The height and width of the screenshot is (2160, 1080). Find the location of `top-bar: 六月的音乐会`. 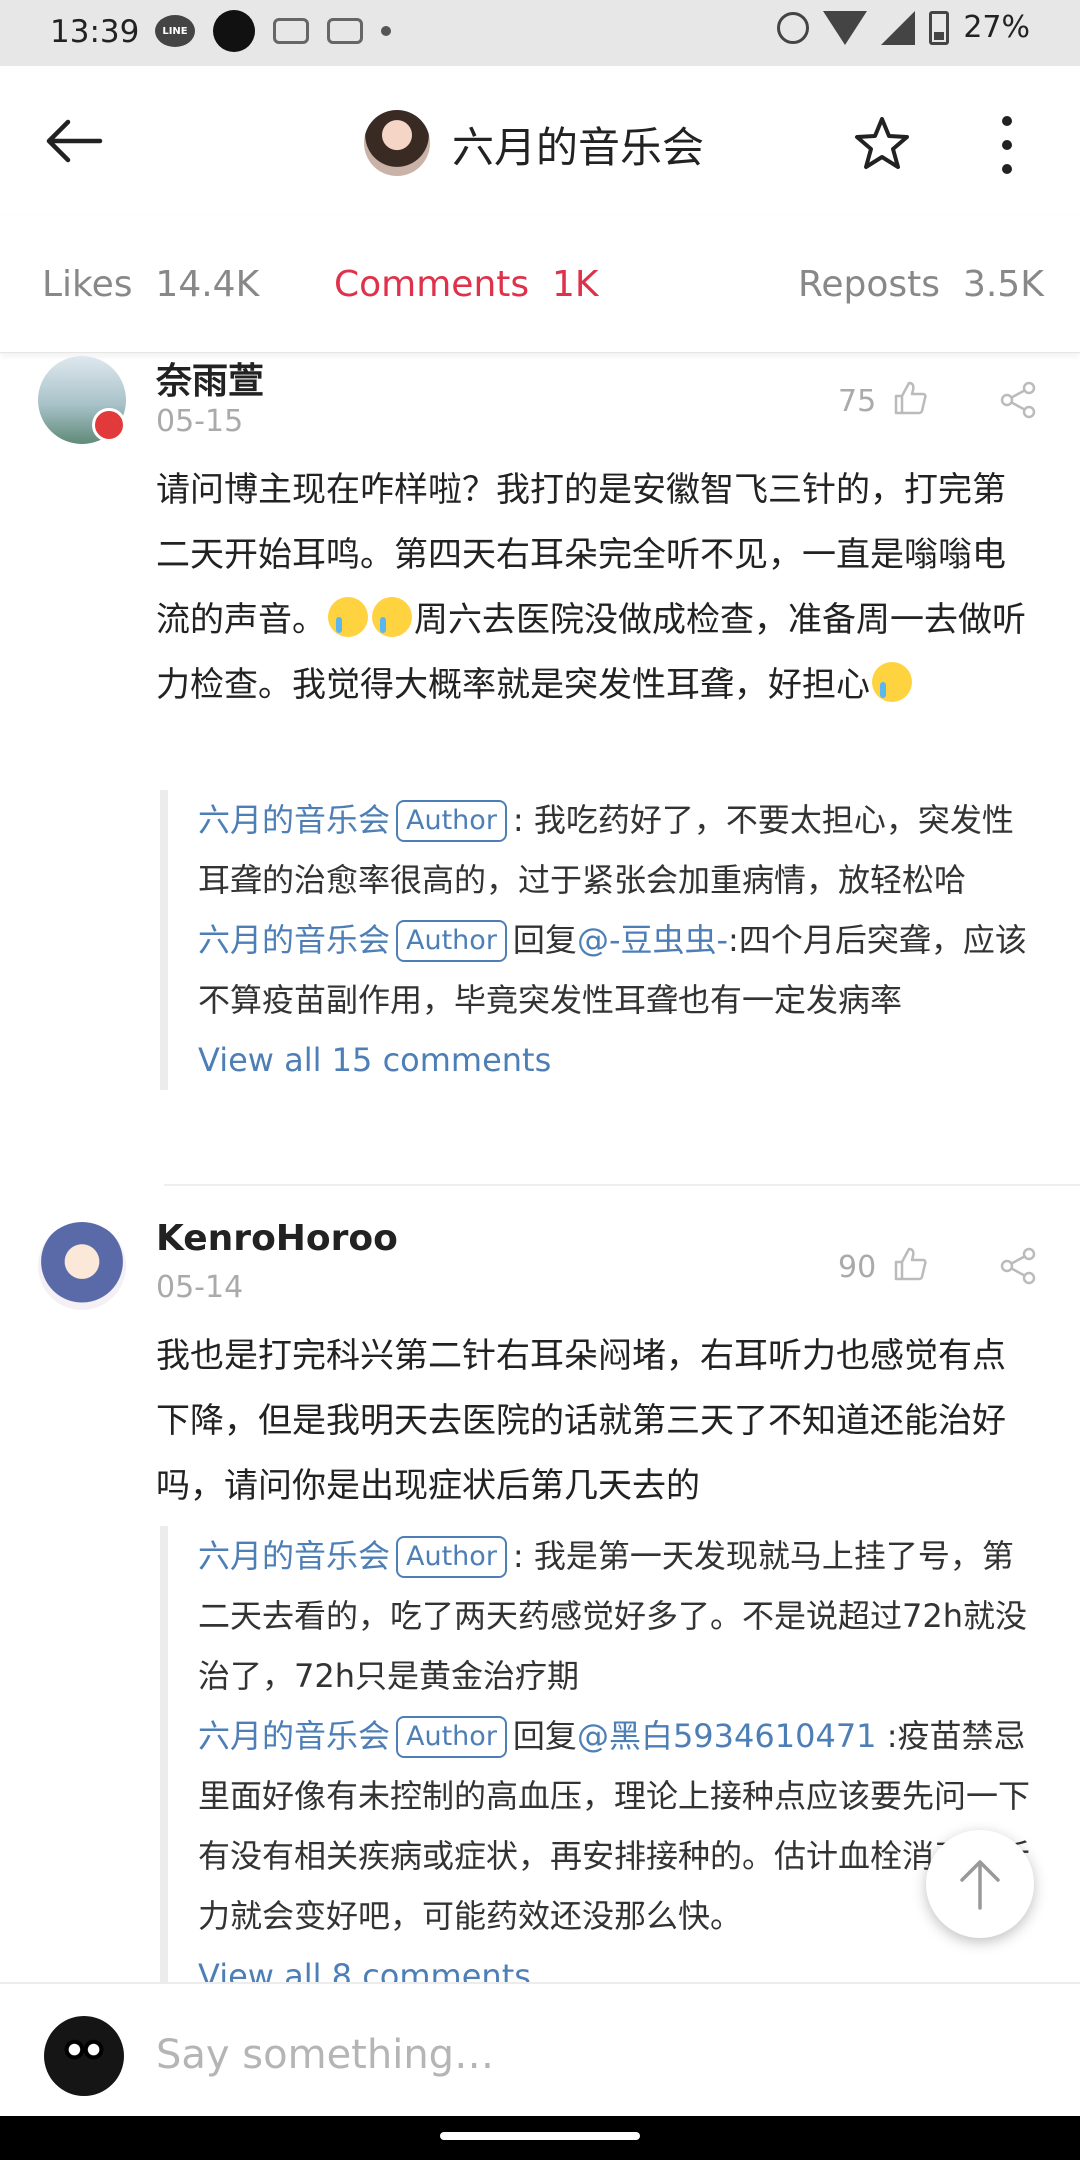

top-bar: 六月的音乐会 is located at coordinates (540, 141).